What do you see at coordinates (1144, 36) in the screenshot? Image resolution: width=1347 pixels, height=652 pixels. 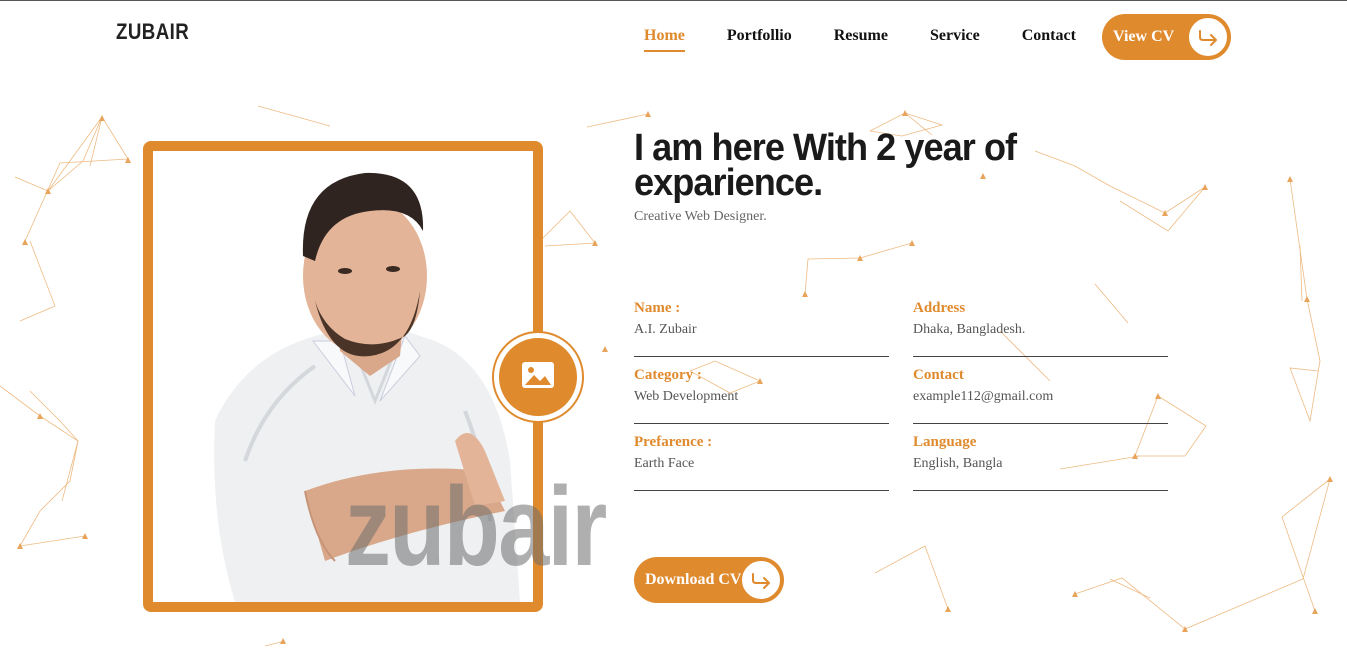 I see `view-cv-label: View CV` at bounding box center [1144, 36].